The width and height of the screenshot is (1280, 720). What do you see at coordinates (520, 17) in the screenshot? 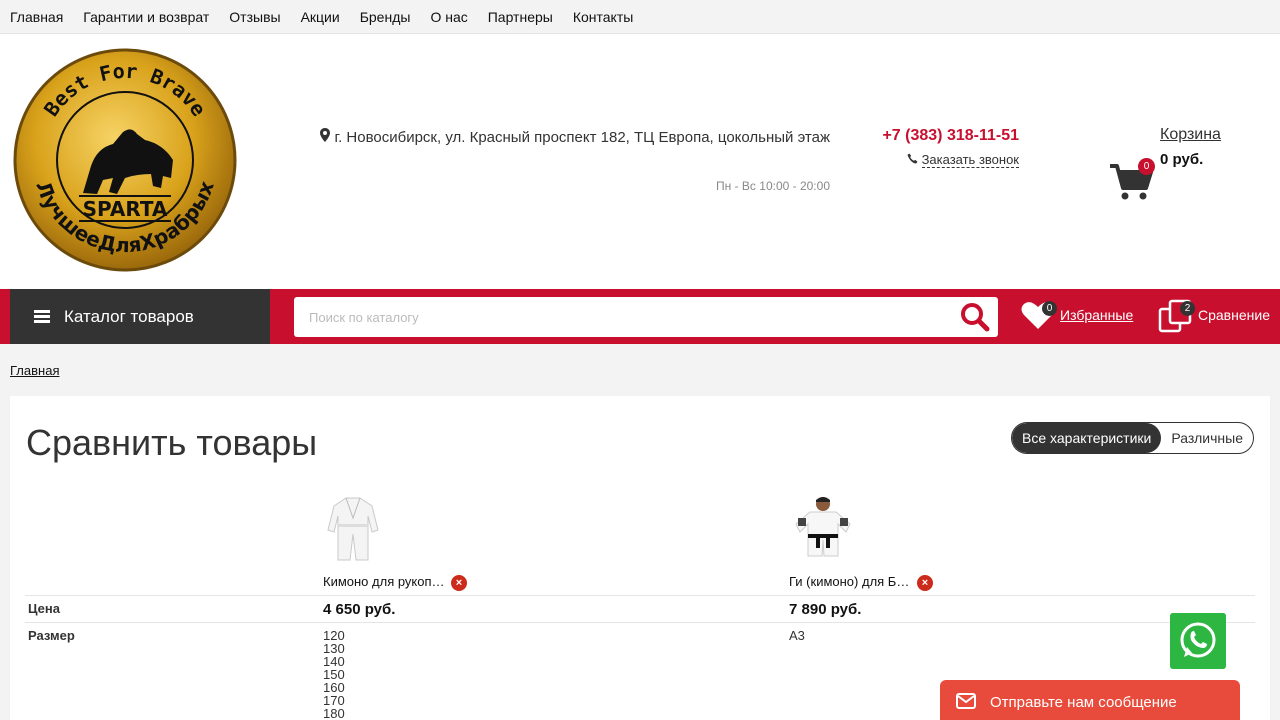
I see `nav-partners: Партнеры` at bounding box center [520, 17].